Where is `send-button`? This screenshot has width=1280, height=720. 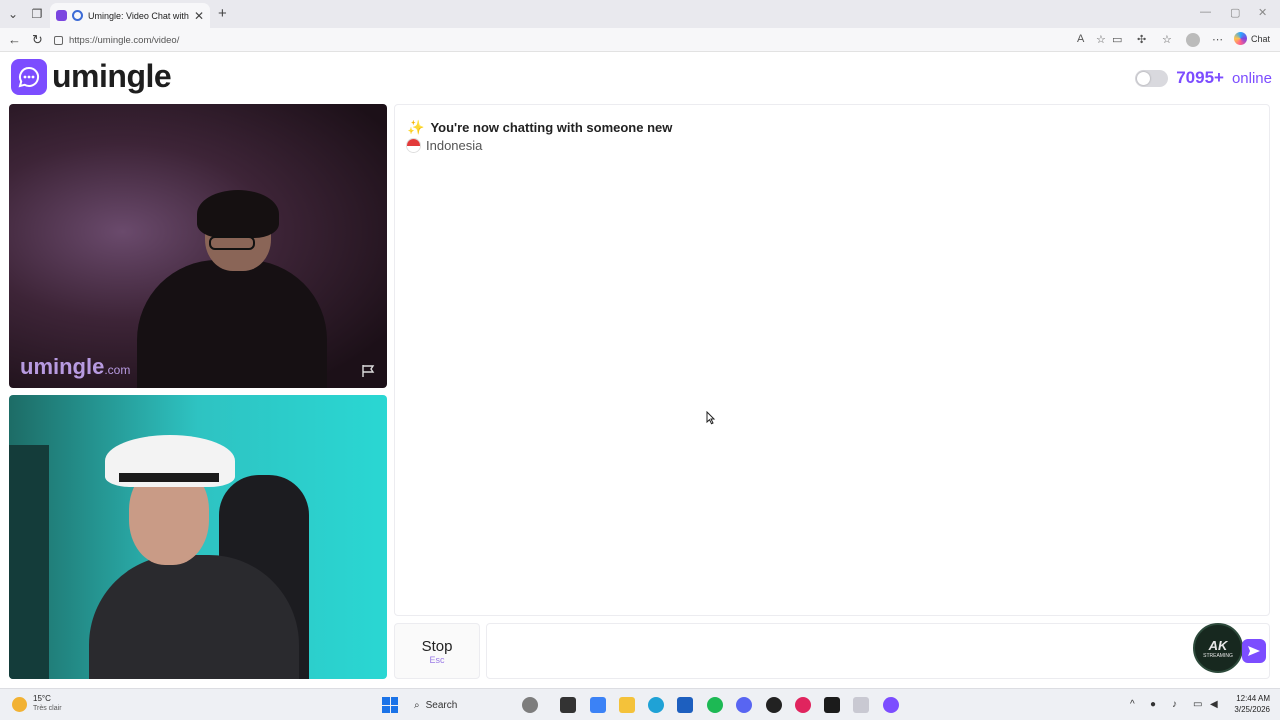
send-button is located at coordinates (1254, 651).